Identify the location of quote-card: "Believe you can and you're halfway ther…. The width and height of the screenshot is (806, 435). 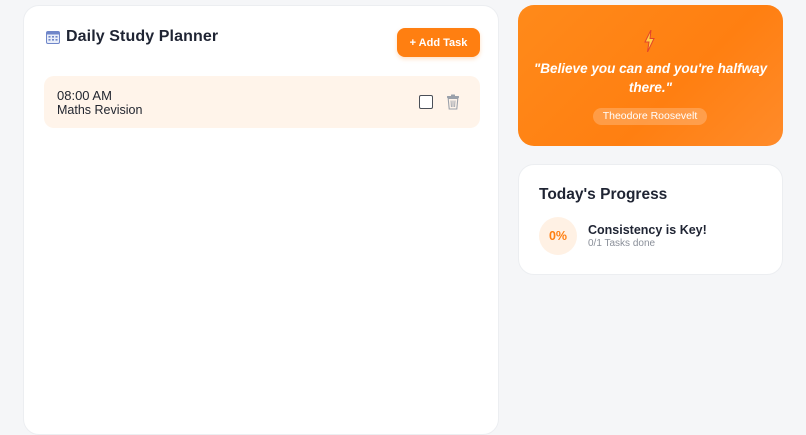
(650, 75).